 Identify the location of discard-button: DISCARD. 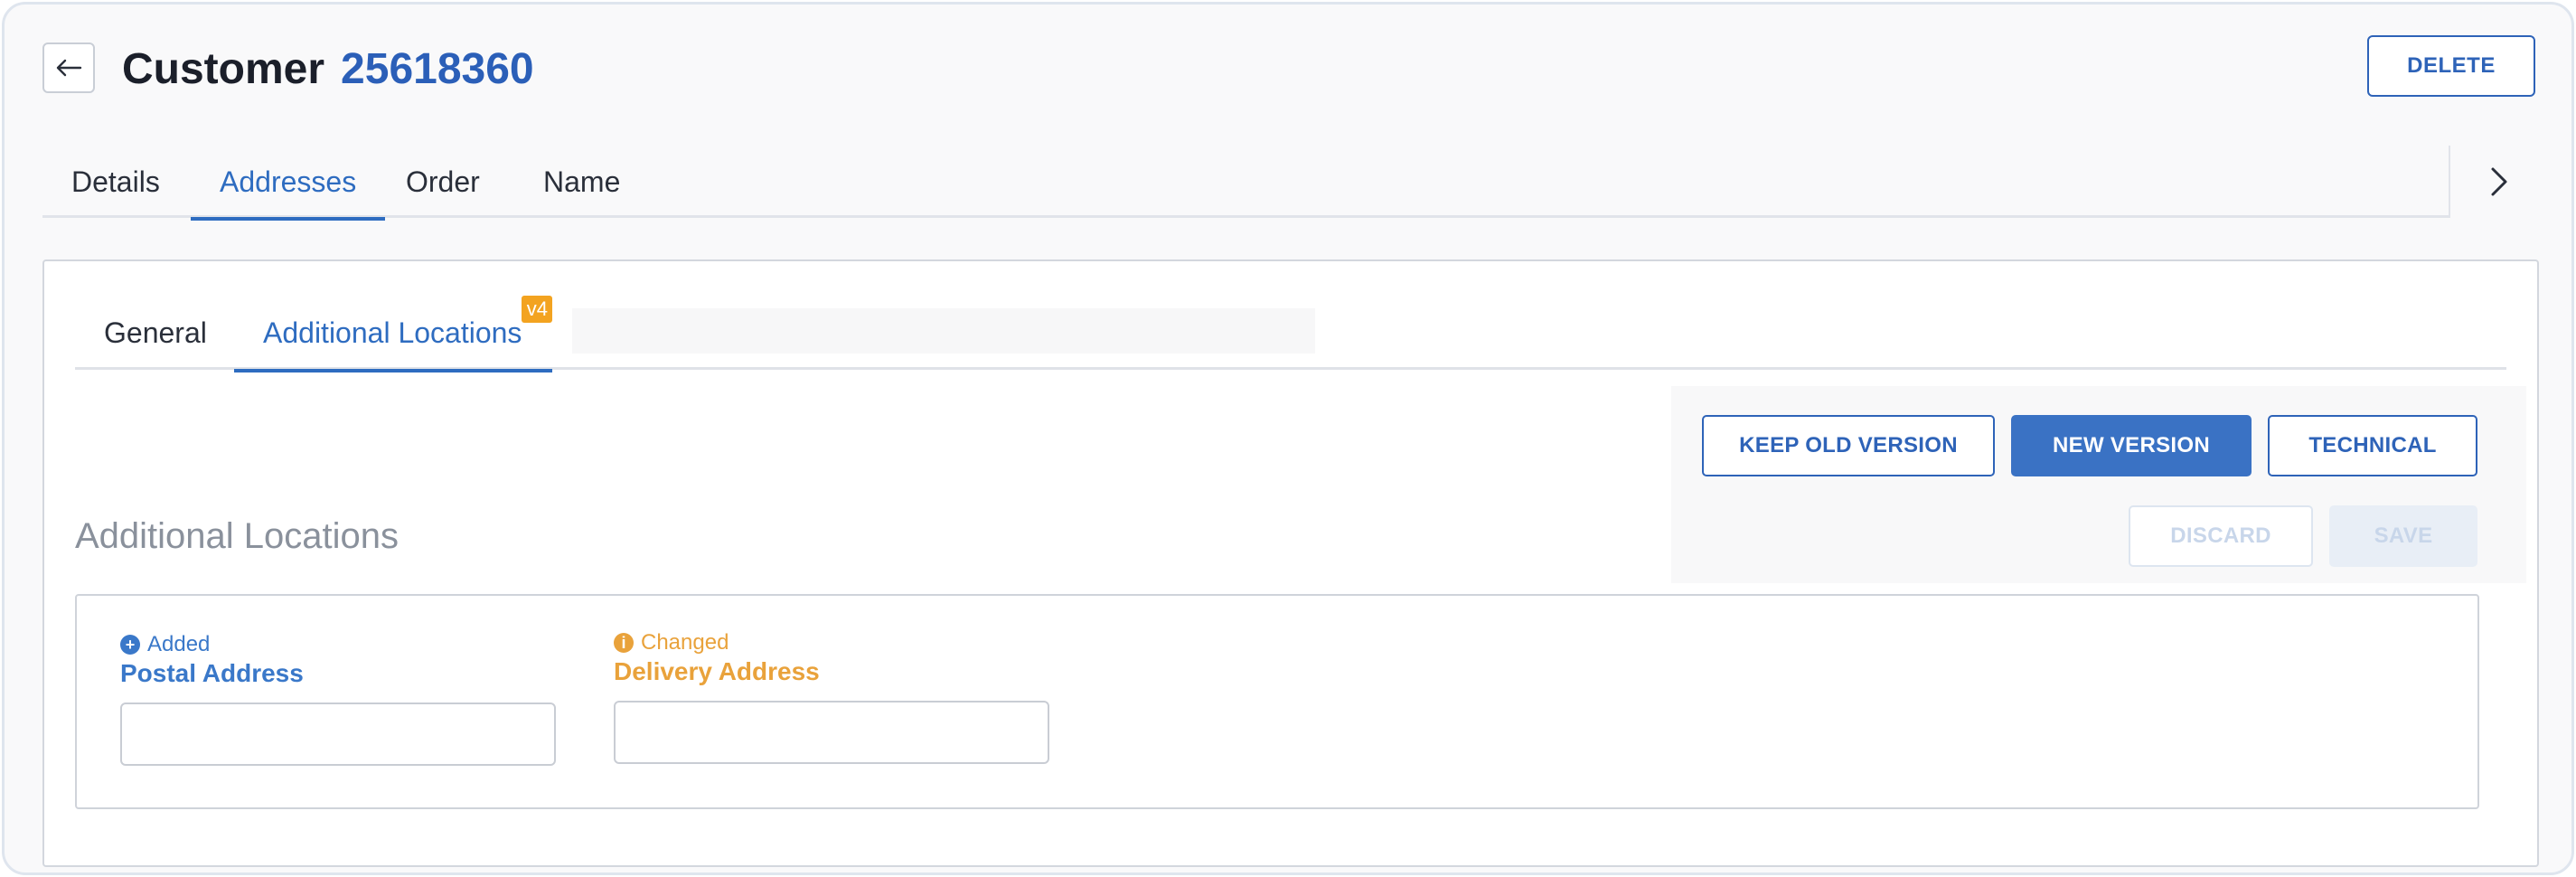
(2221, 536).